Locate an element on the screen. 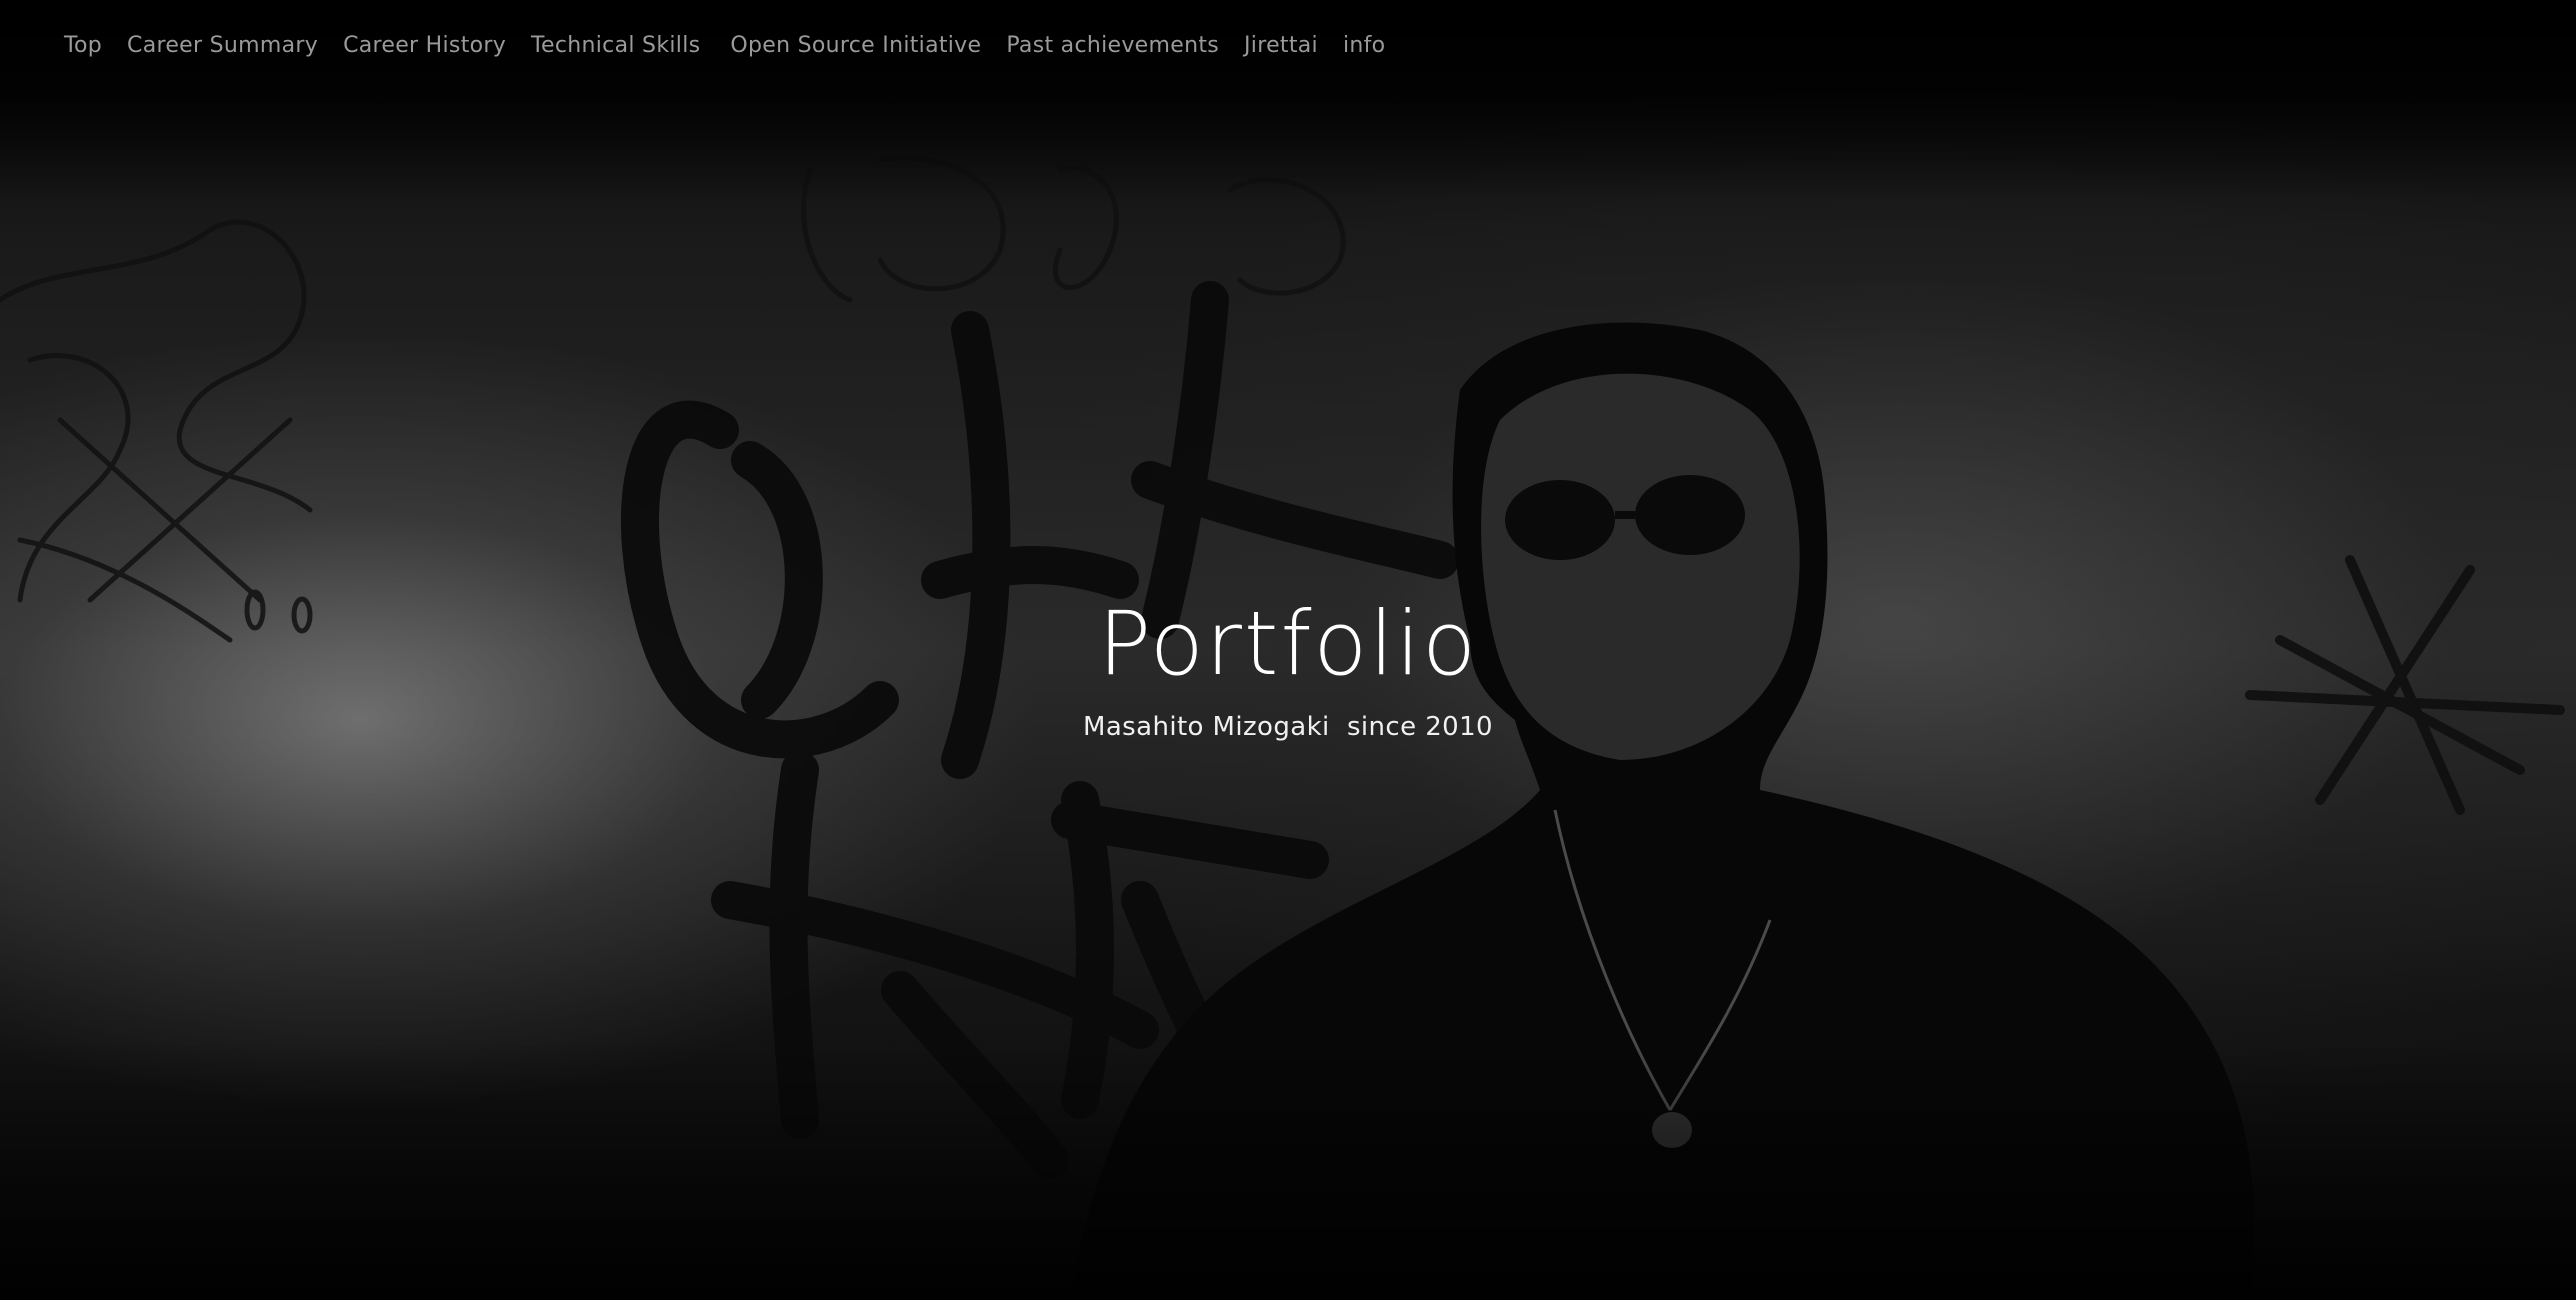 Image resolution: width=2576 pixels, height=1300 pixels. nav-link-past-achievements: Past achievements is located at coordinates (1112, 45).